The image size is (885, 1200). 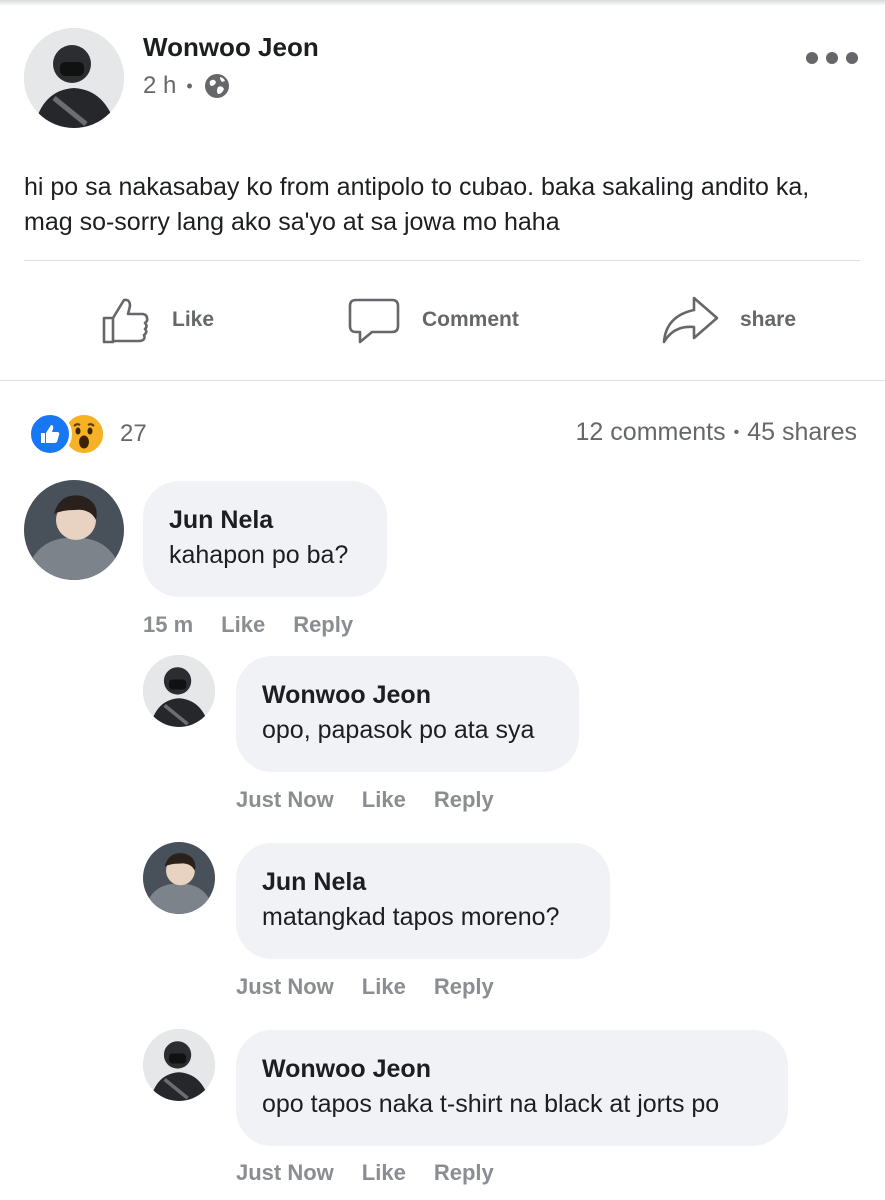 I want to click on comment-button: Comment, so click(x=432, y=320).